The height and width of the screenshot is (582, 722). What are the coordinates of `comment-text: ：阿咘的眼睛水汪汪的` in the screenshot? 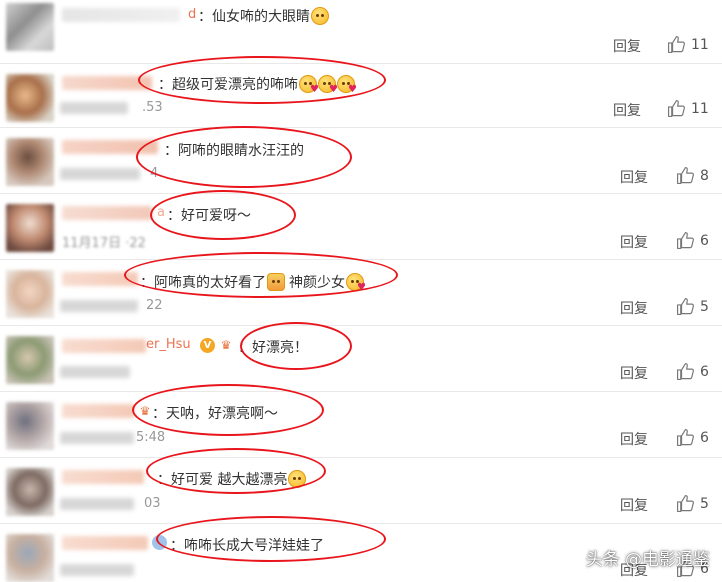 It's located at (234, 150).